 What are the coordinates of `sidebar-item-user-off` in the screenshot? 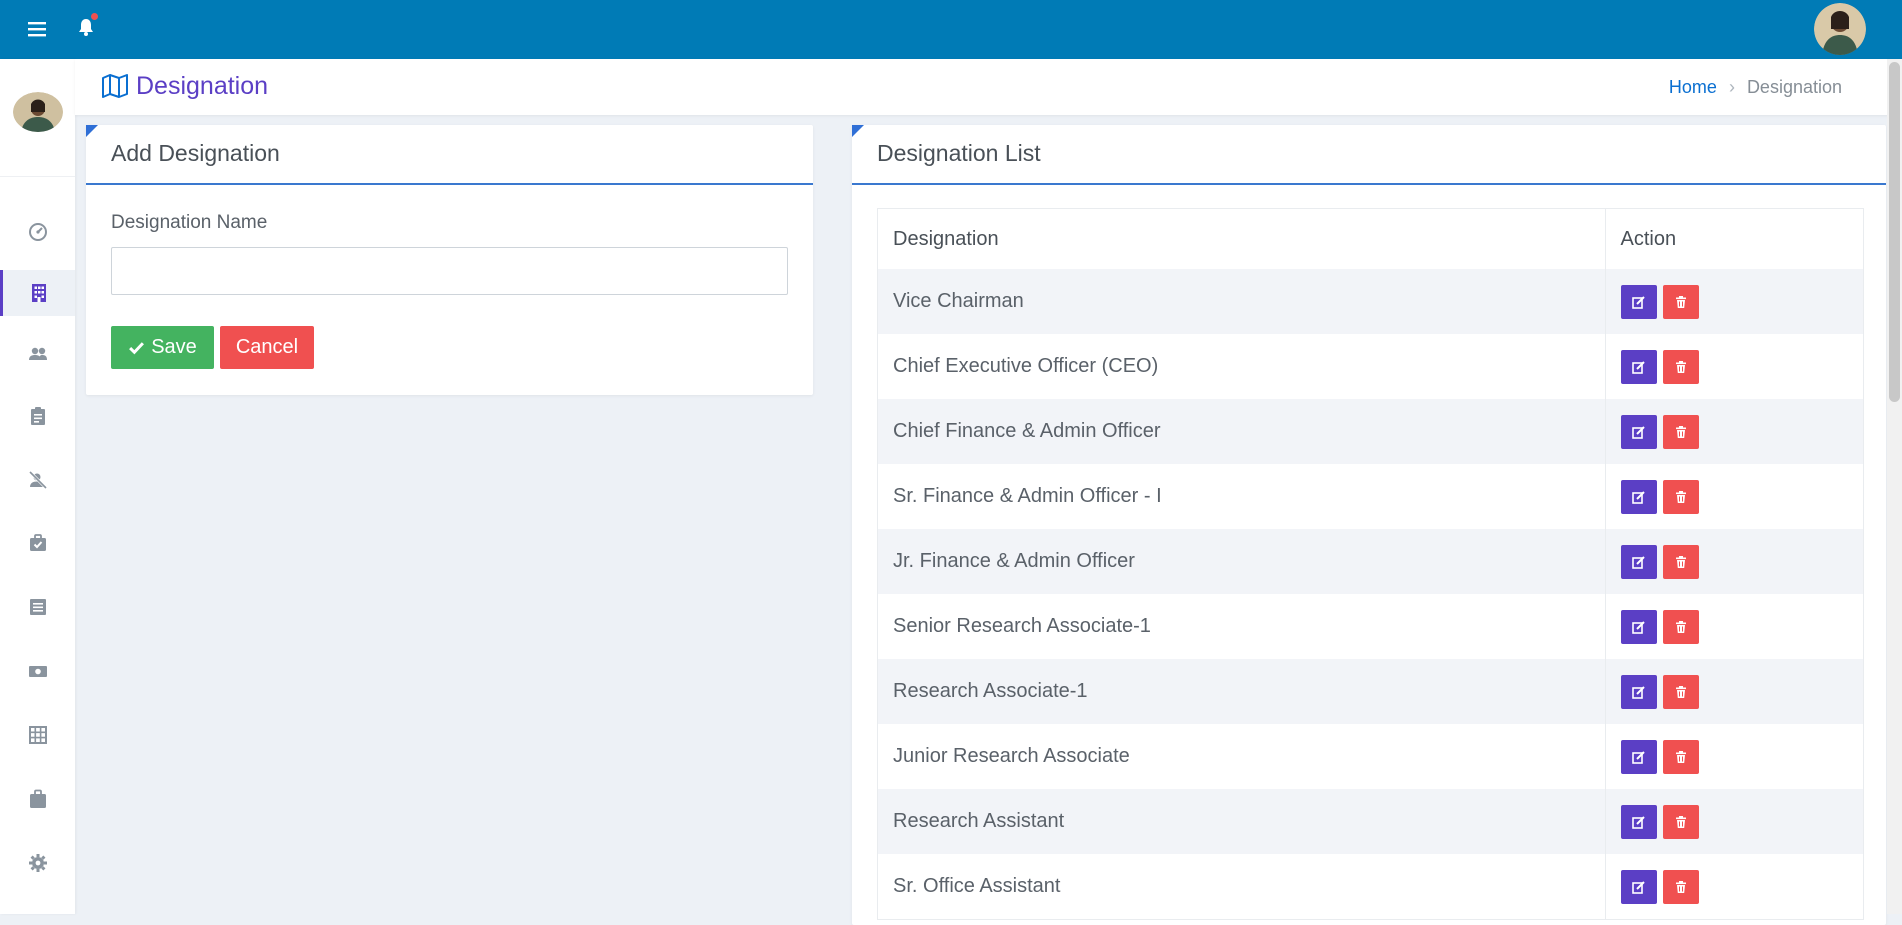 It's located at (37, 480).